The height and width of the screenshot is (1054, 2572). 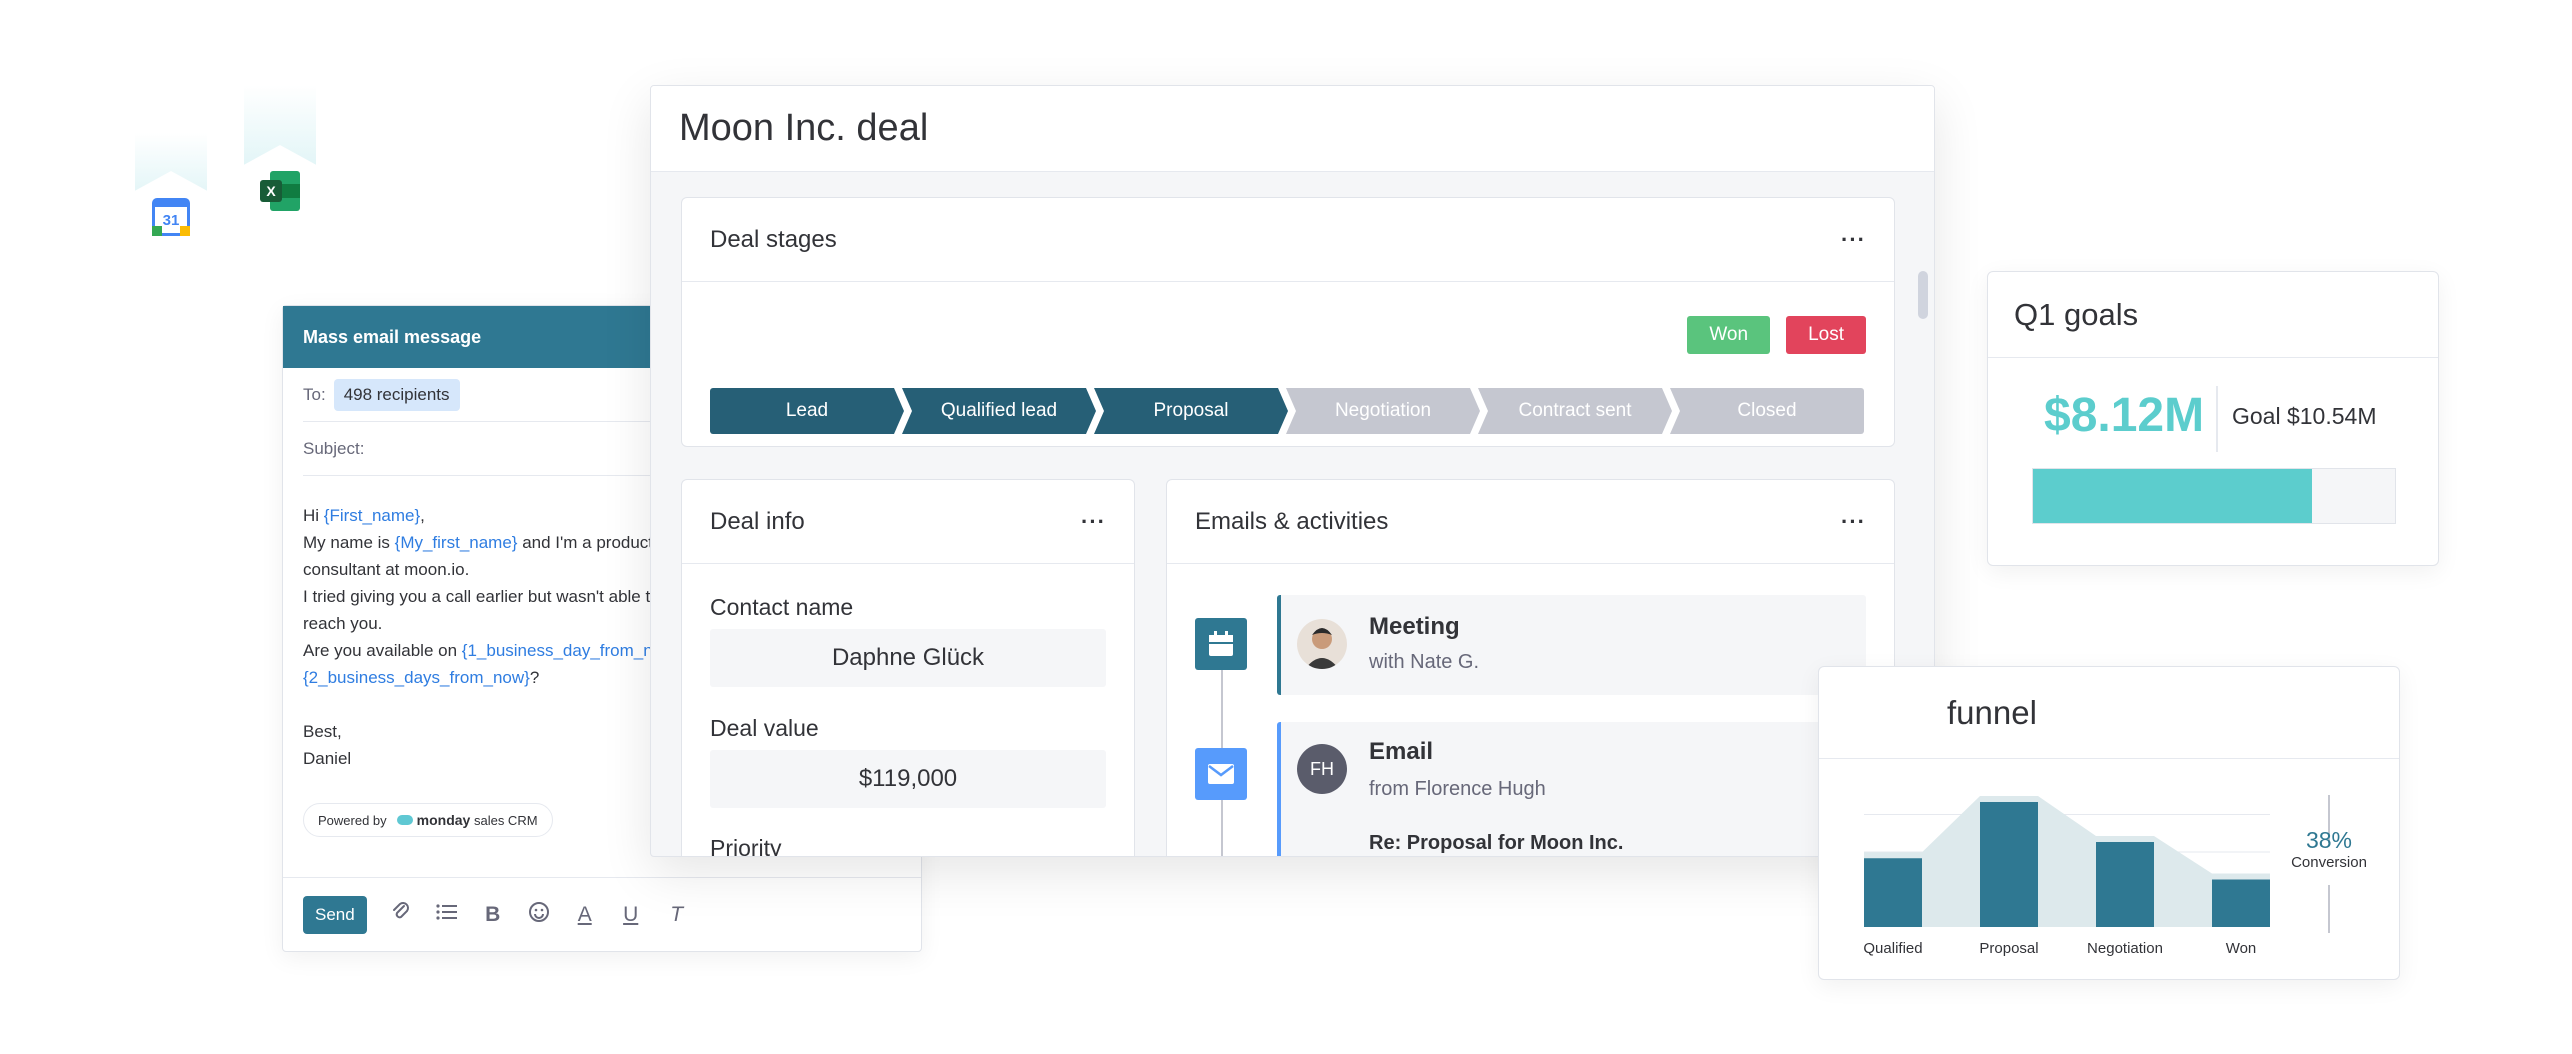 I want to click on subject-label: Subject:, so click(x=334, y=448).